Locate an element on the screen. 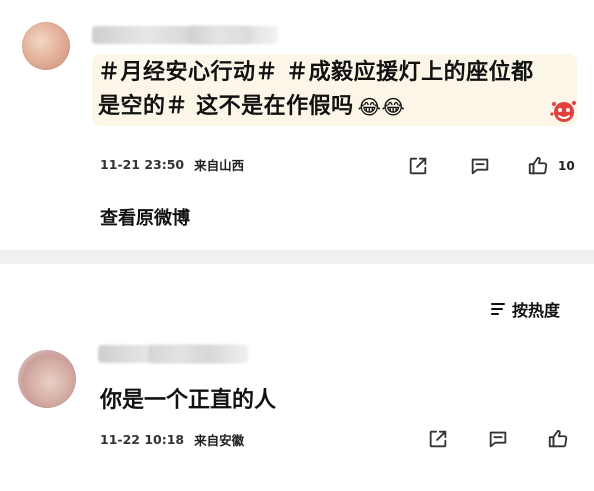 This screenshot has height=491, width=594. like-button: 10 is located at coordinates (549, 166).